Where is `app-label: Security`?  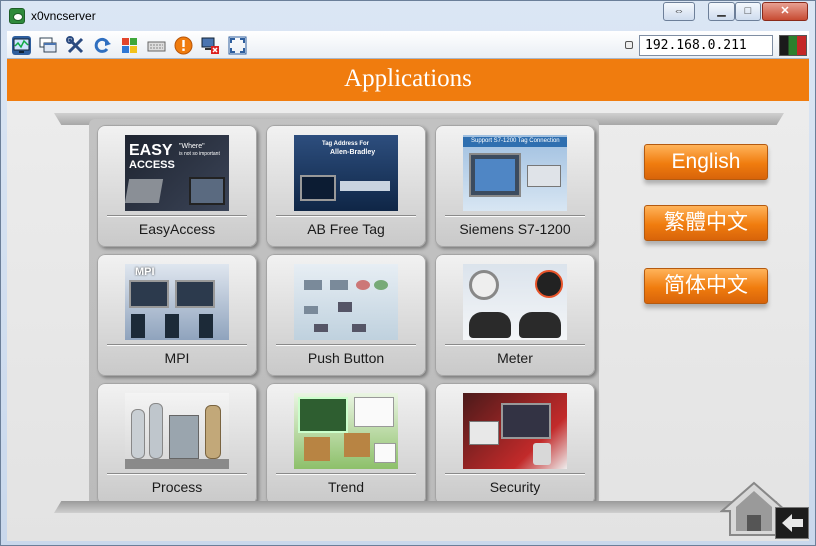
app-label: Security is located at coordinates (515, 487).